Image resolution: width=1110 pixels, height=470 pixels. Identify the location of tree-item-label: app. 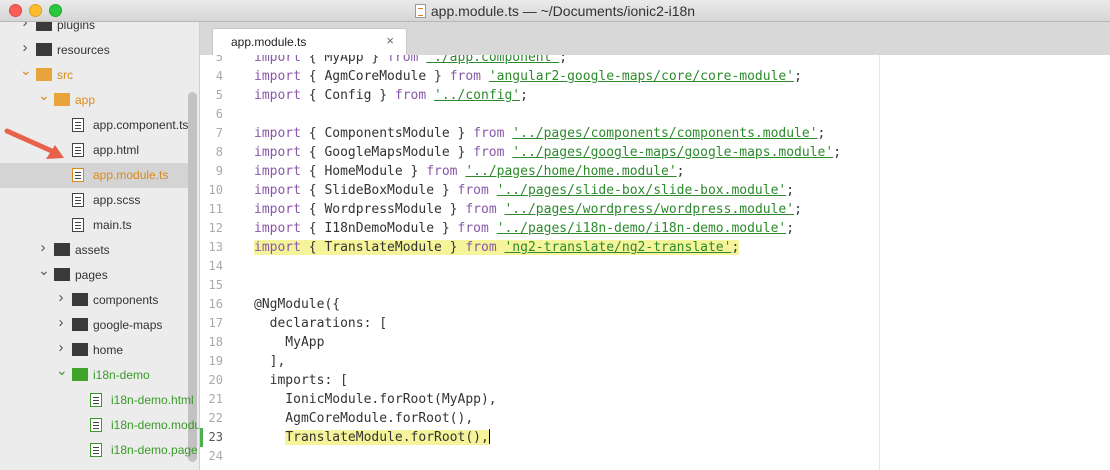
(85, 100).